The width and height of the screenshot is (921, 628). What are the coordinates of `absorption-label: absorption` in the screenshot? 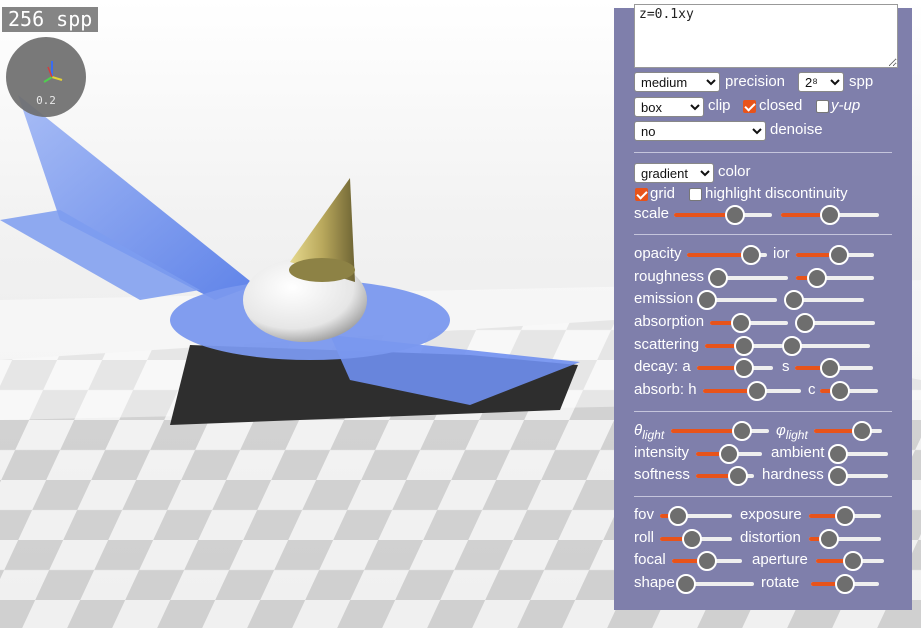 It's located at (669, 321).